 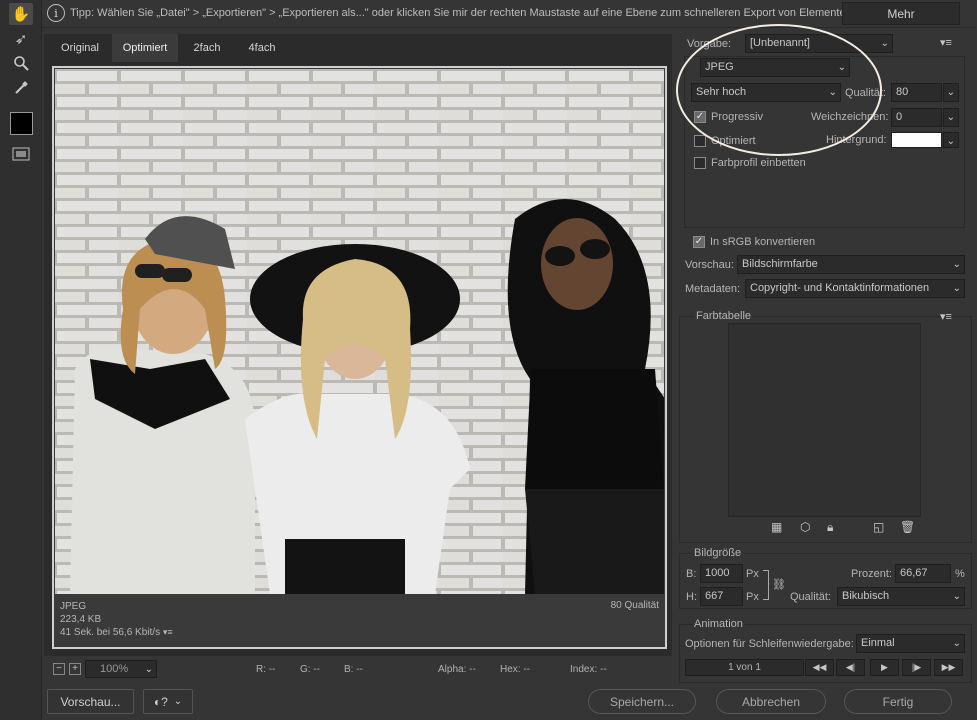 What do you see at coordinates (691, 574) in the screenshot?
I see `width-label: B:` at bounding box center [691, 574].